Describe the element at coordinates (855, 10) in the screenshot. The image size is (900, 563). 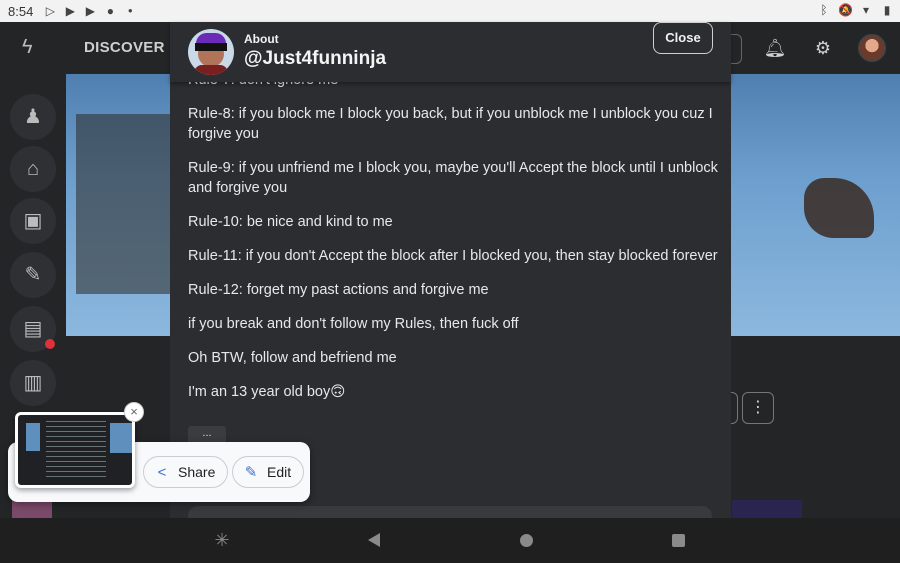
I see `system-icons: ᛒ 🔕 ▾ ▮` at that location.